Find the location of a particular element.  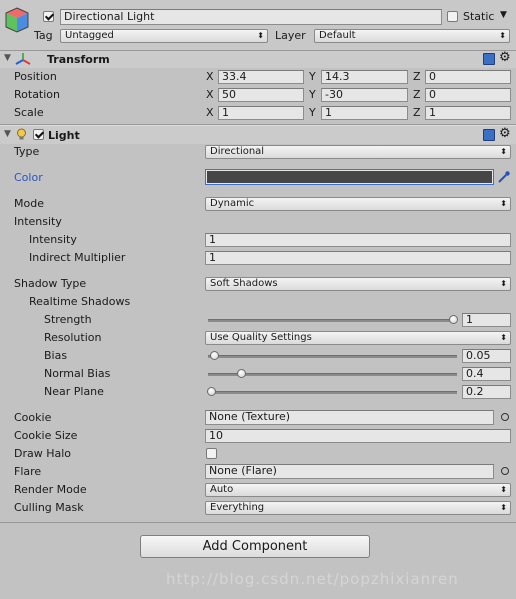

resolution-value: Use Quality Settings is located at coordinates (261, 337).